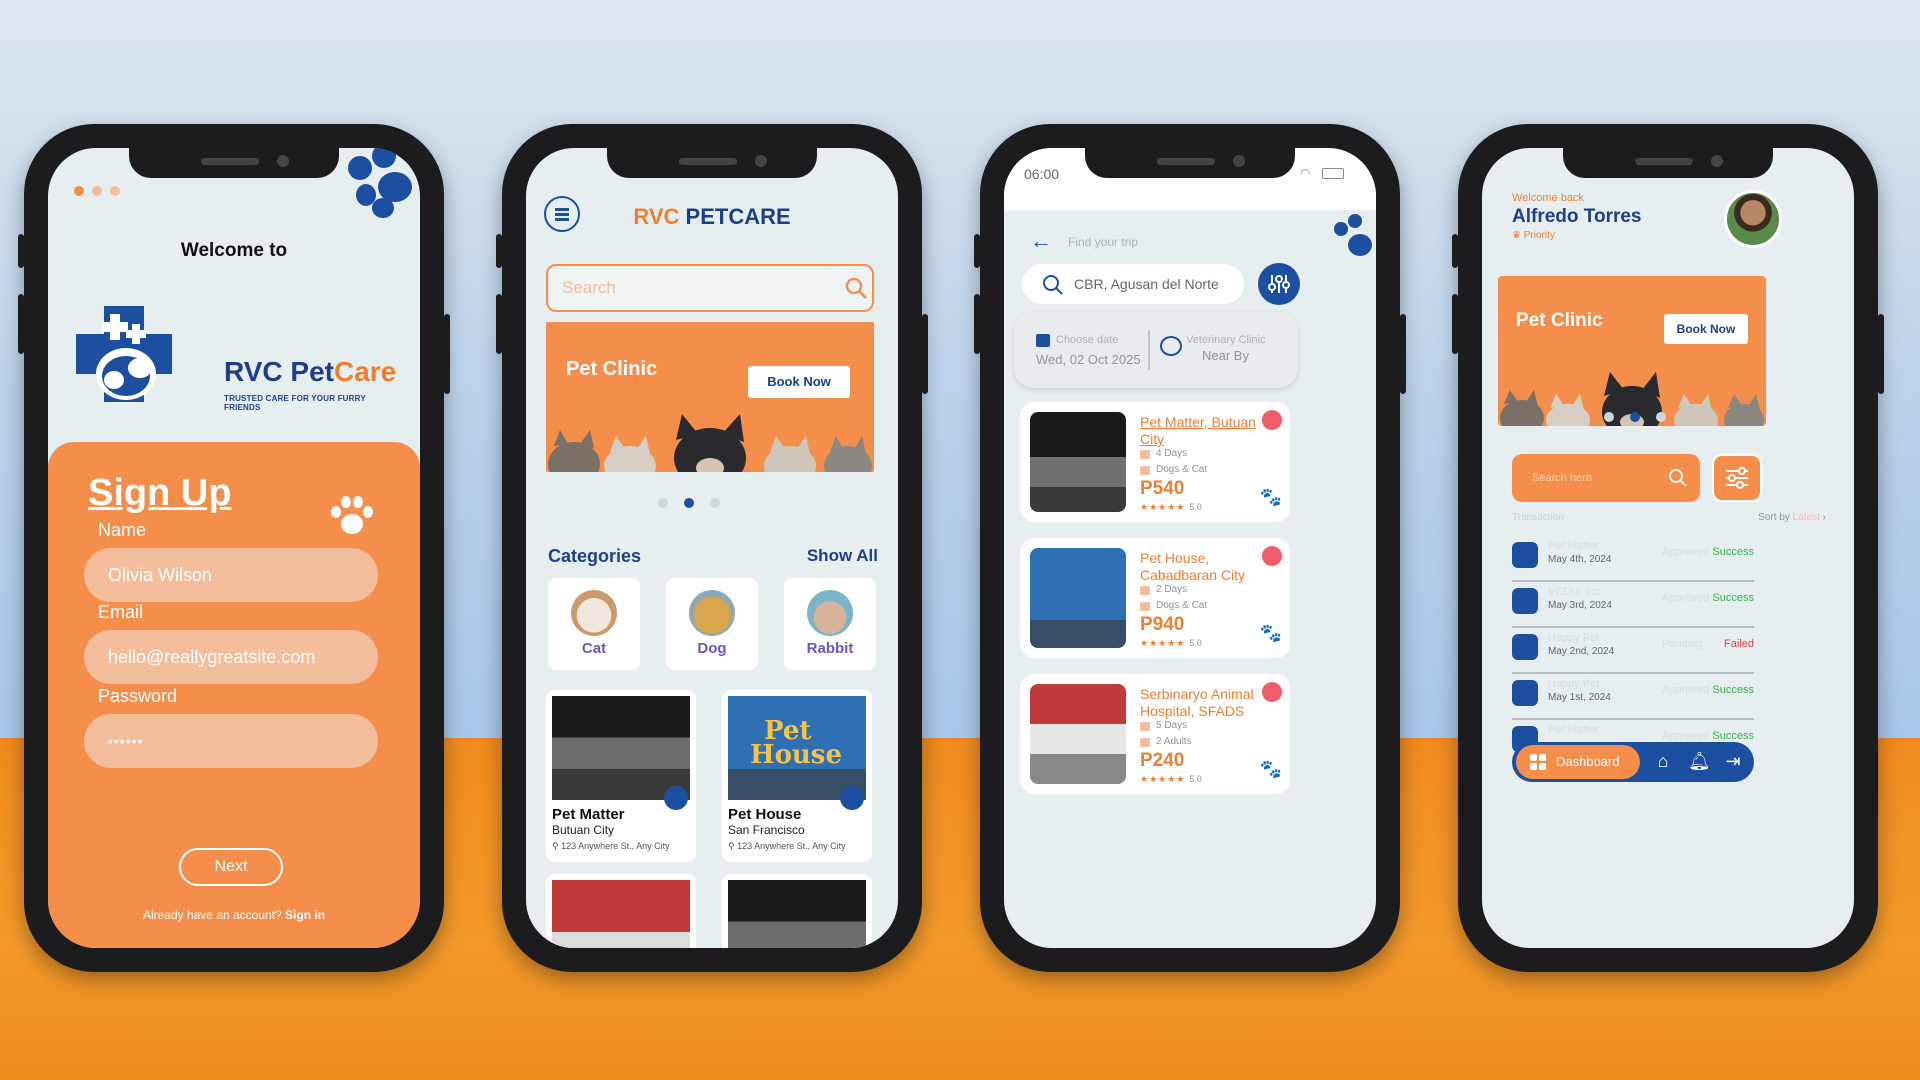  What do you see at coordinates (1581, 651) in the screenshot?
I see `transaction-date: May 2nd, 2024` at bounding box center [1581, 651].